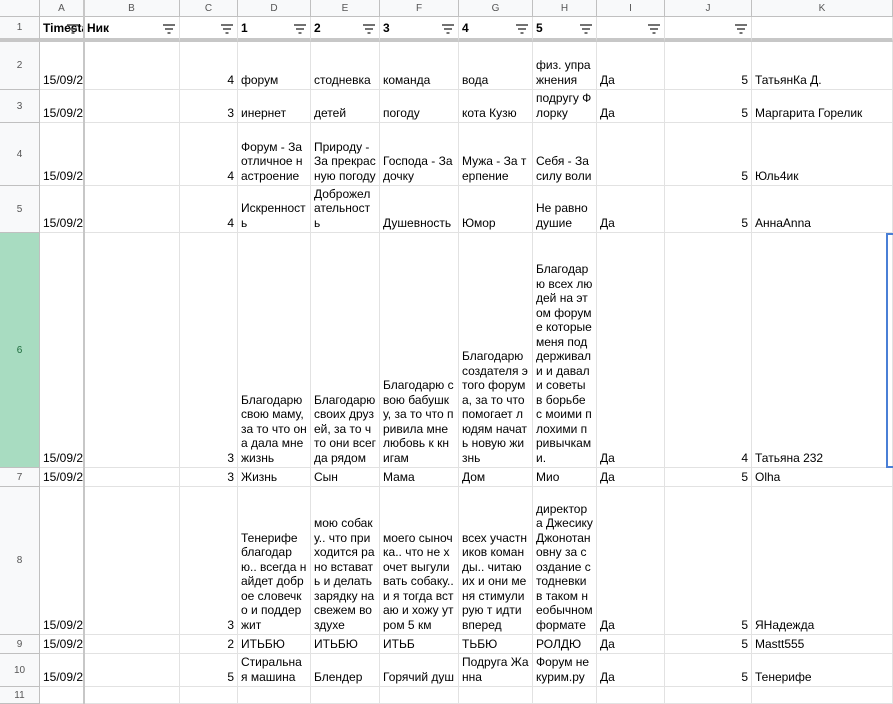 Image resolution: width=893 pixels, height=704 pixels. What do you see at coordinates (274, 670) in the screenshot?
I see `cell-d10: Стиральная машина` at bounding box center [274, 670].